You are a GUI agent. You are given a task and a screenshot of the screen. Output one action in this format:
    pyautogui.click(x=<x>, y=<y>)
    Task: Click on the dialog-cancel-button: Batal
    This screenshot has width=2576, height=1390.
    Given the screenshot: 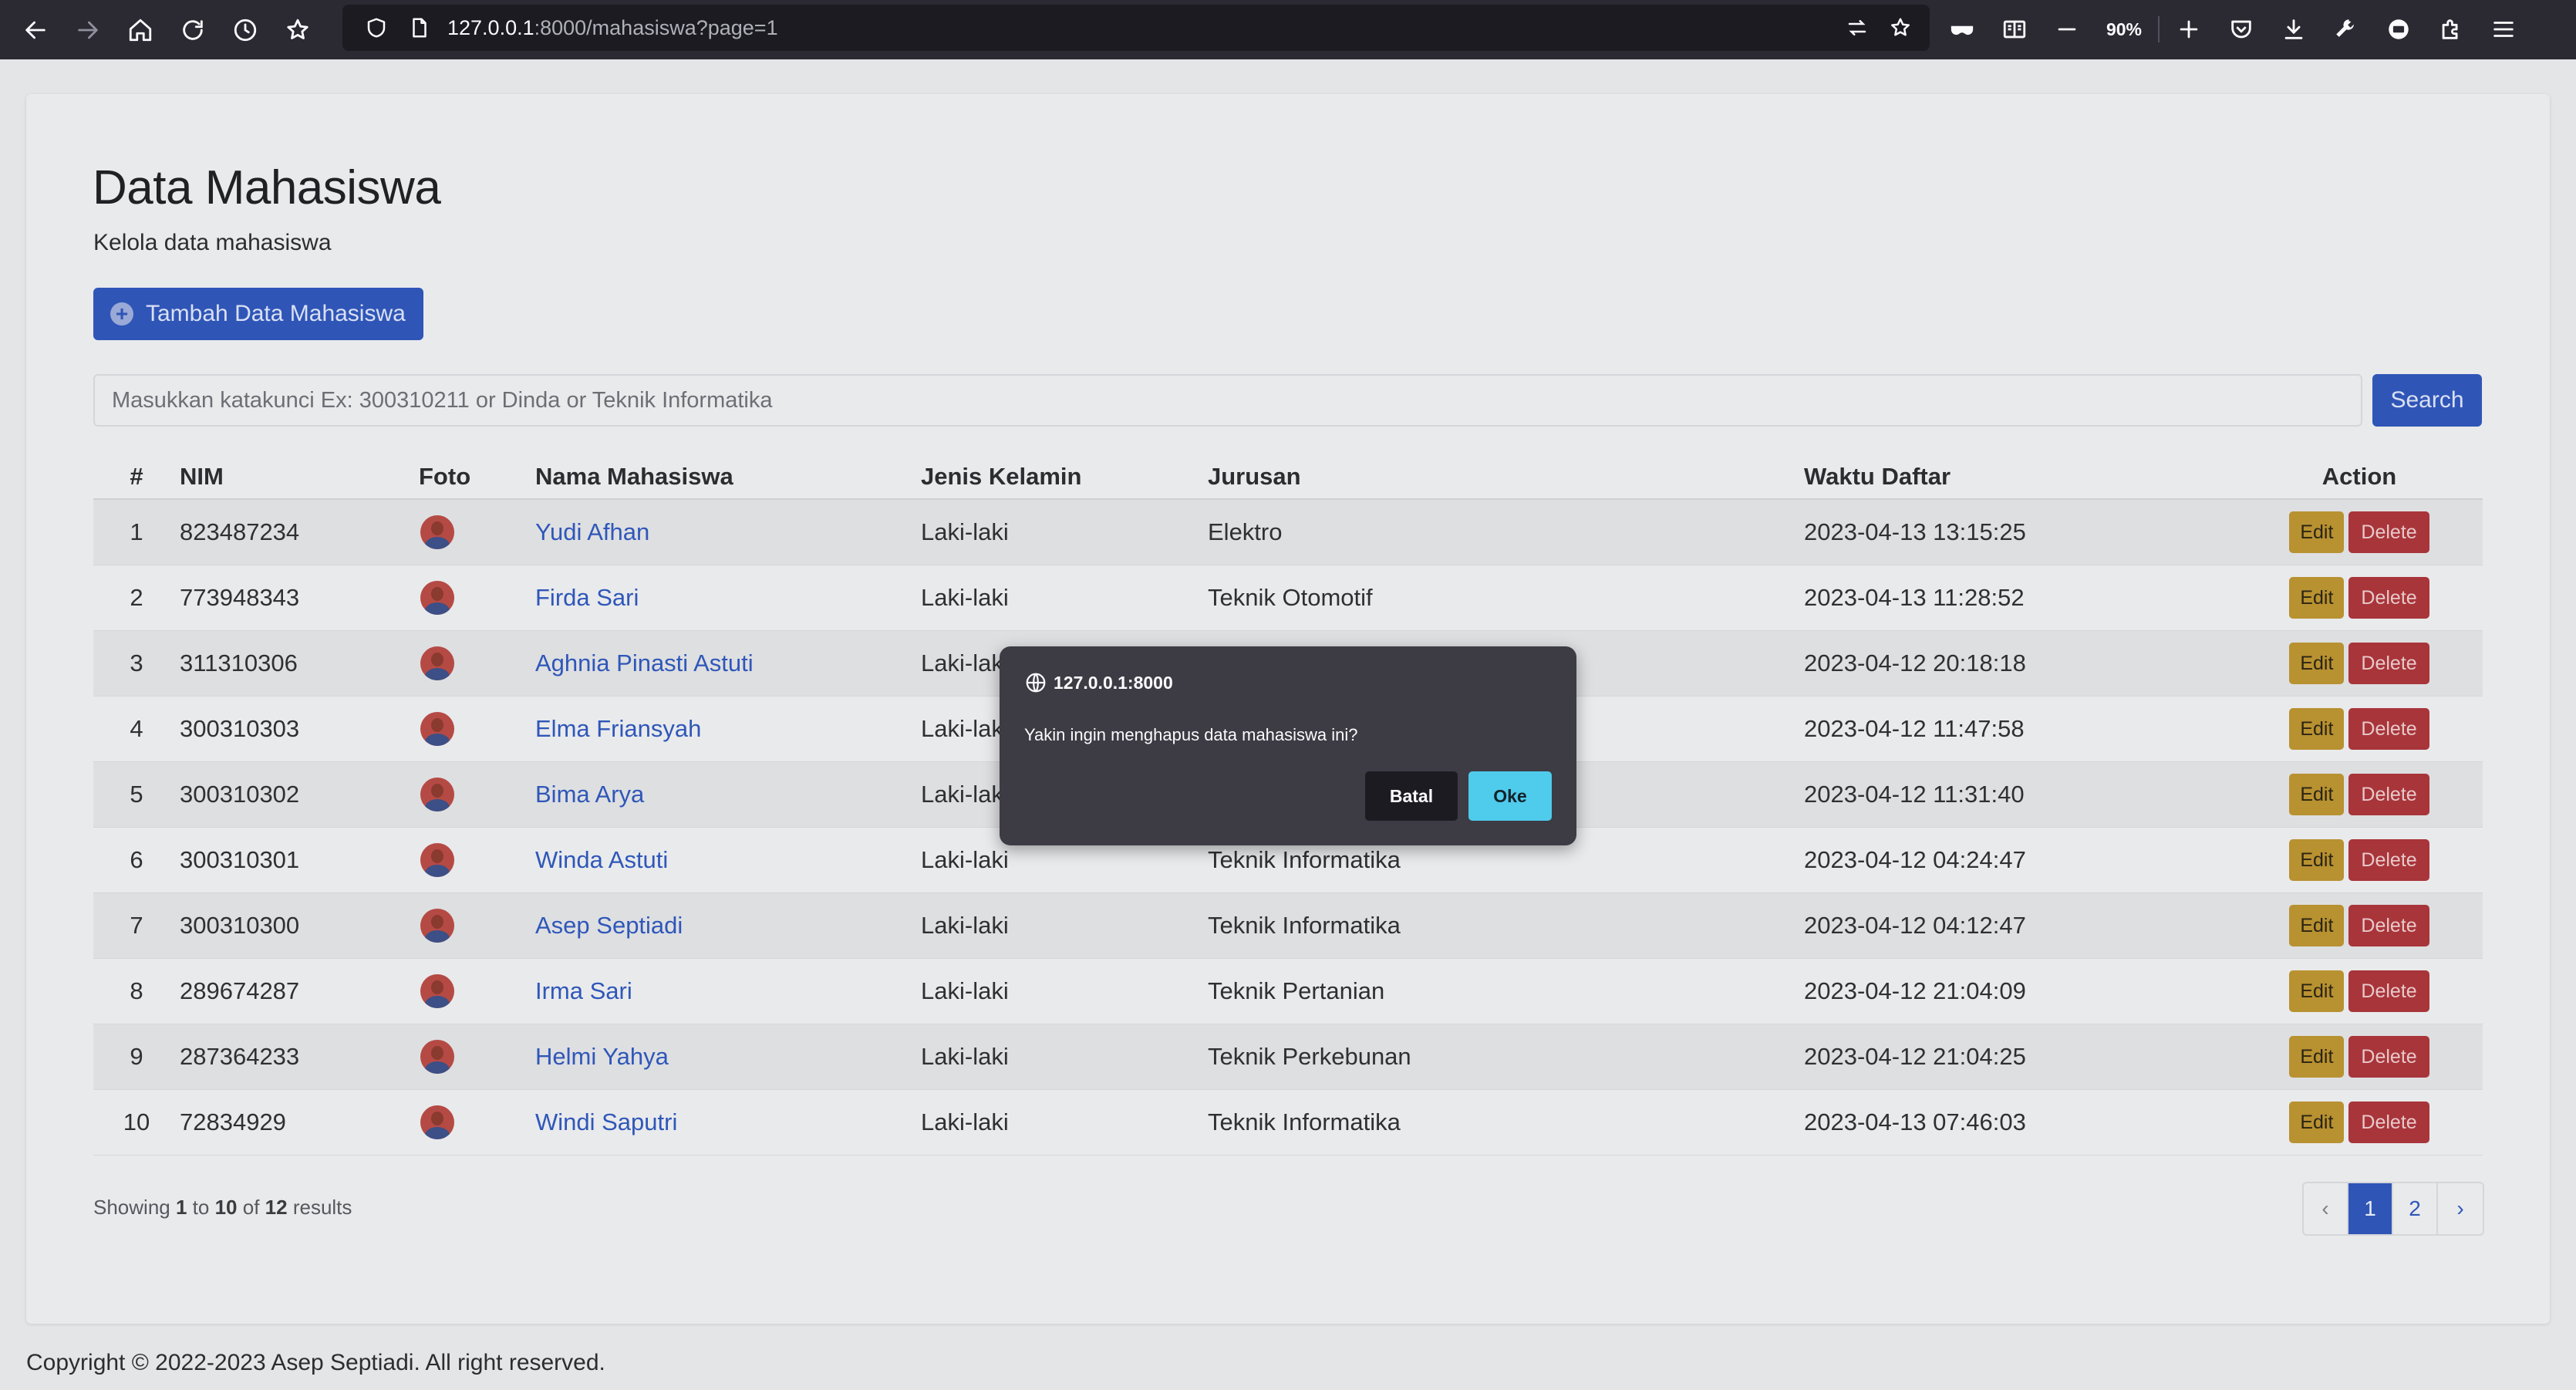 What is the action you would take?
    pyautogui.click(x=1411, y=796)
    